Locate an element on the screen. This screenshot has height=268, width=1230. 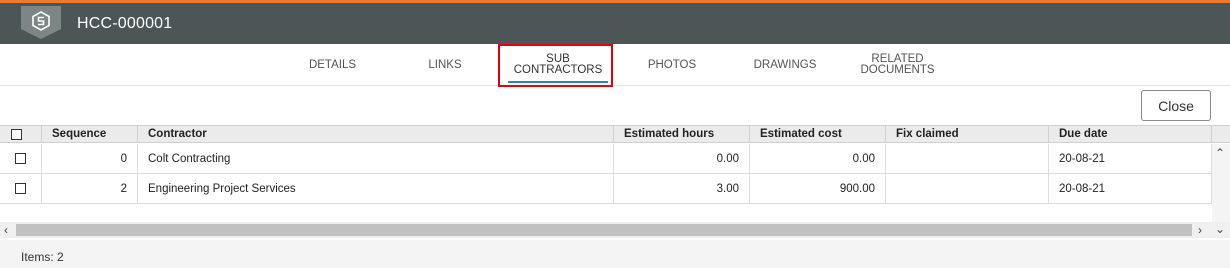
column-header-sequence: Sequence is located at coordinates (90, 134).